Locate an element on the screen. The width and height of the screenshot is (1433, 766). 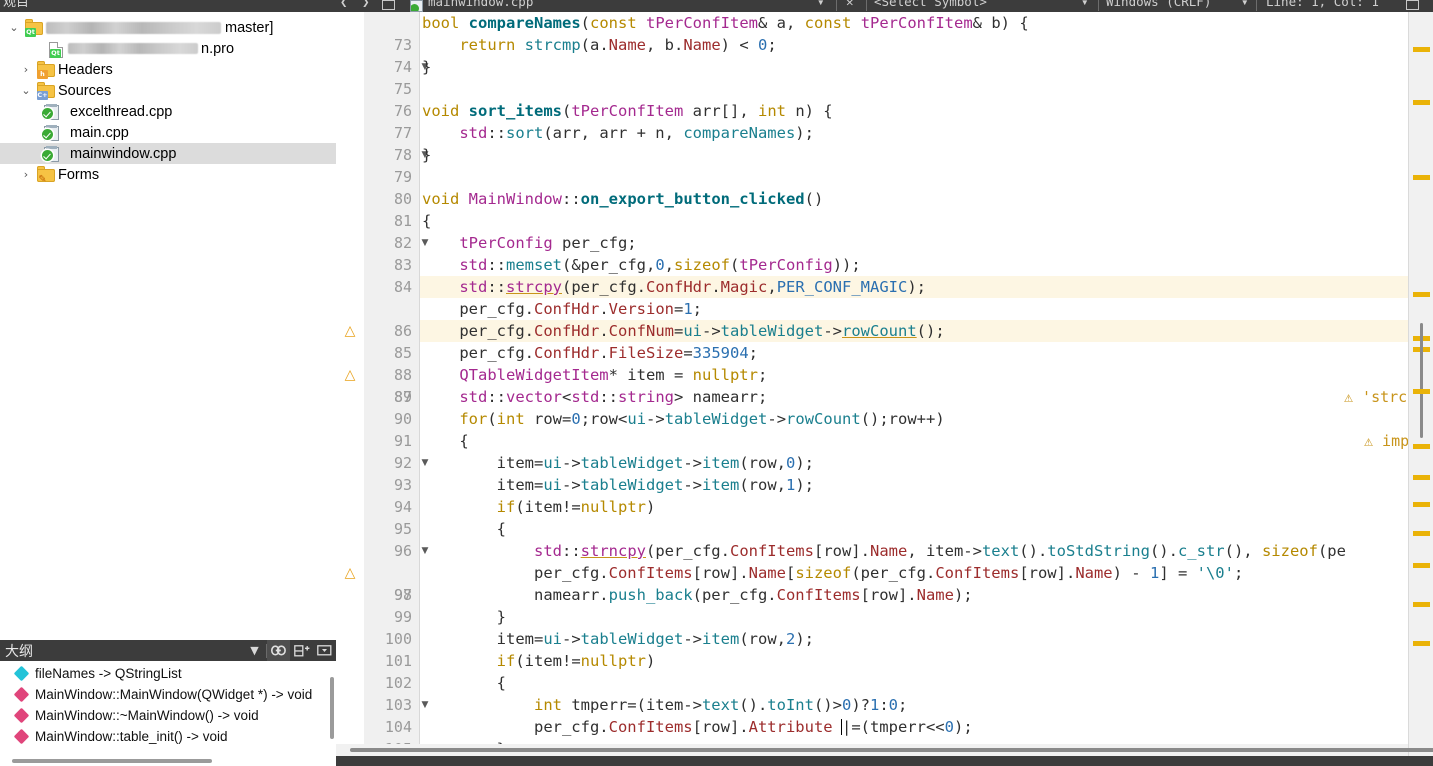
tree-row-forms: › ✎ Forms is located at coordinates (168, 174).